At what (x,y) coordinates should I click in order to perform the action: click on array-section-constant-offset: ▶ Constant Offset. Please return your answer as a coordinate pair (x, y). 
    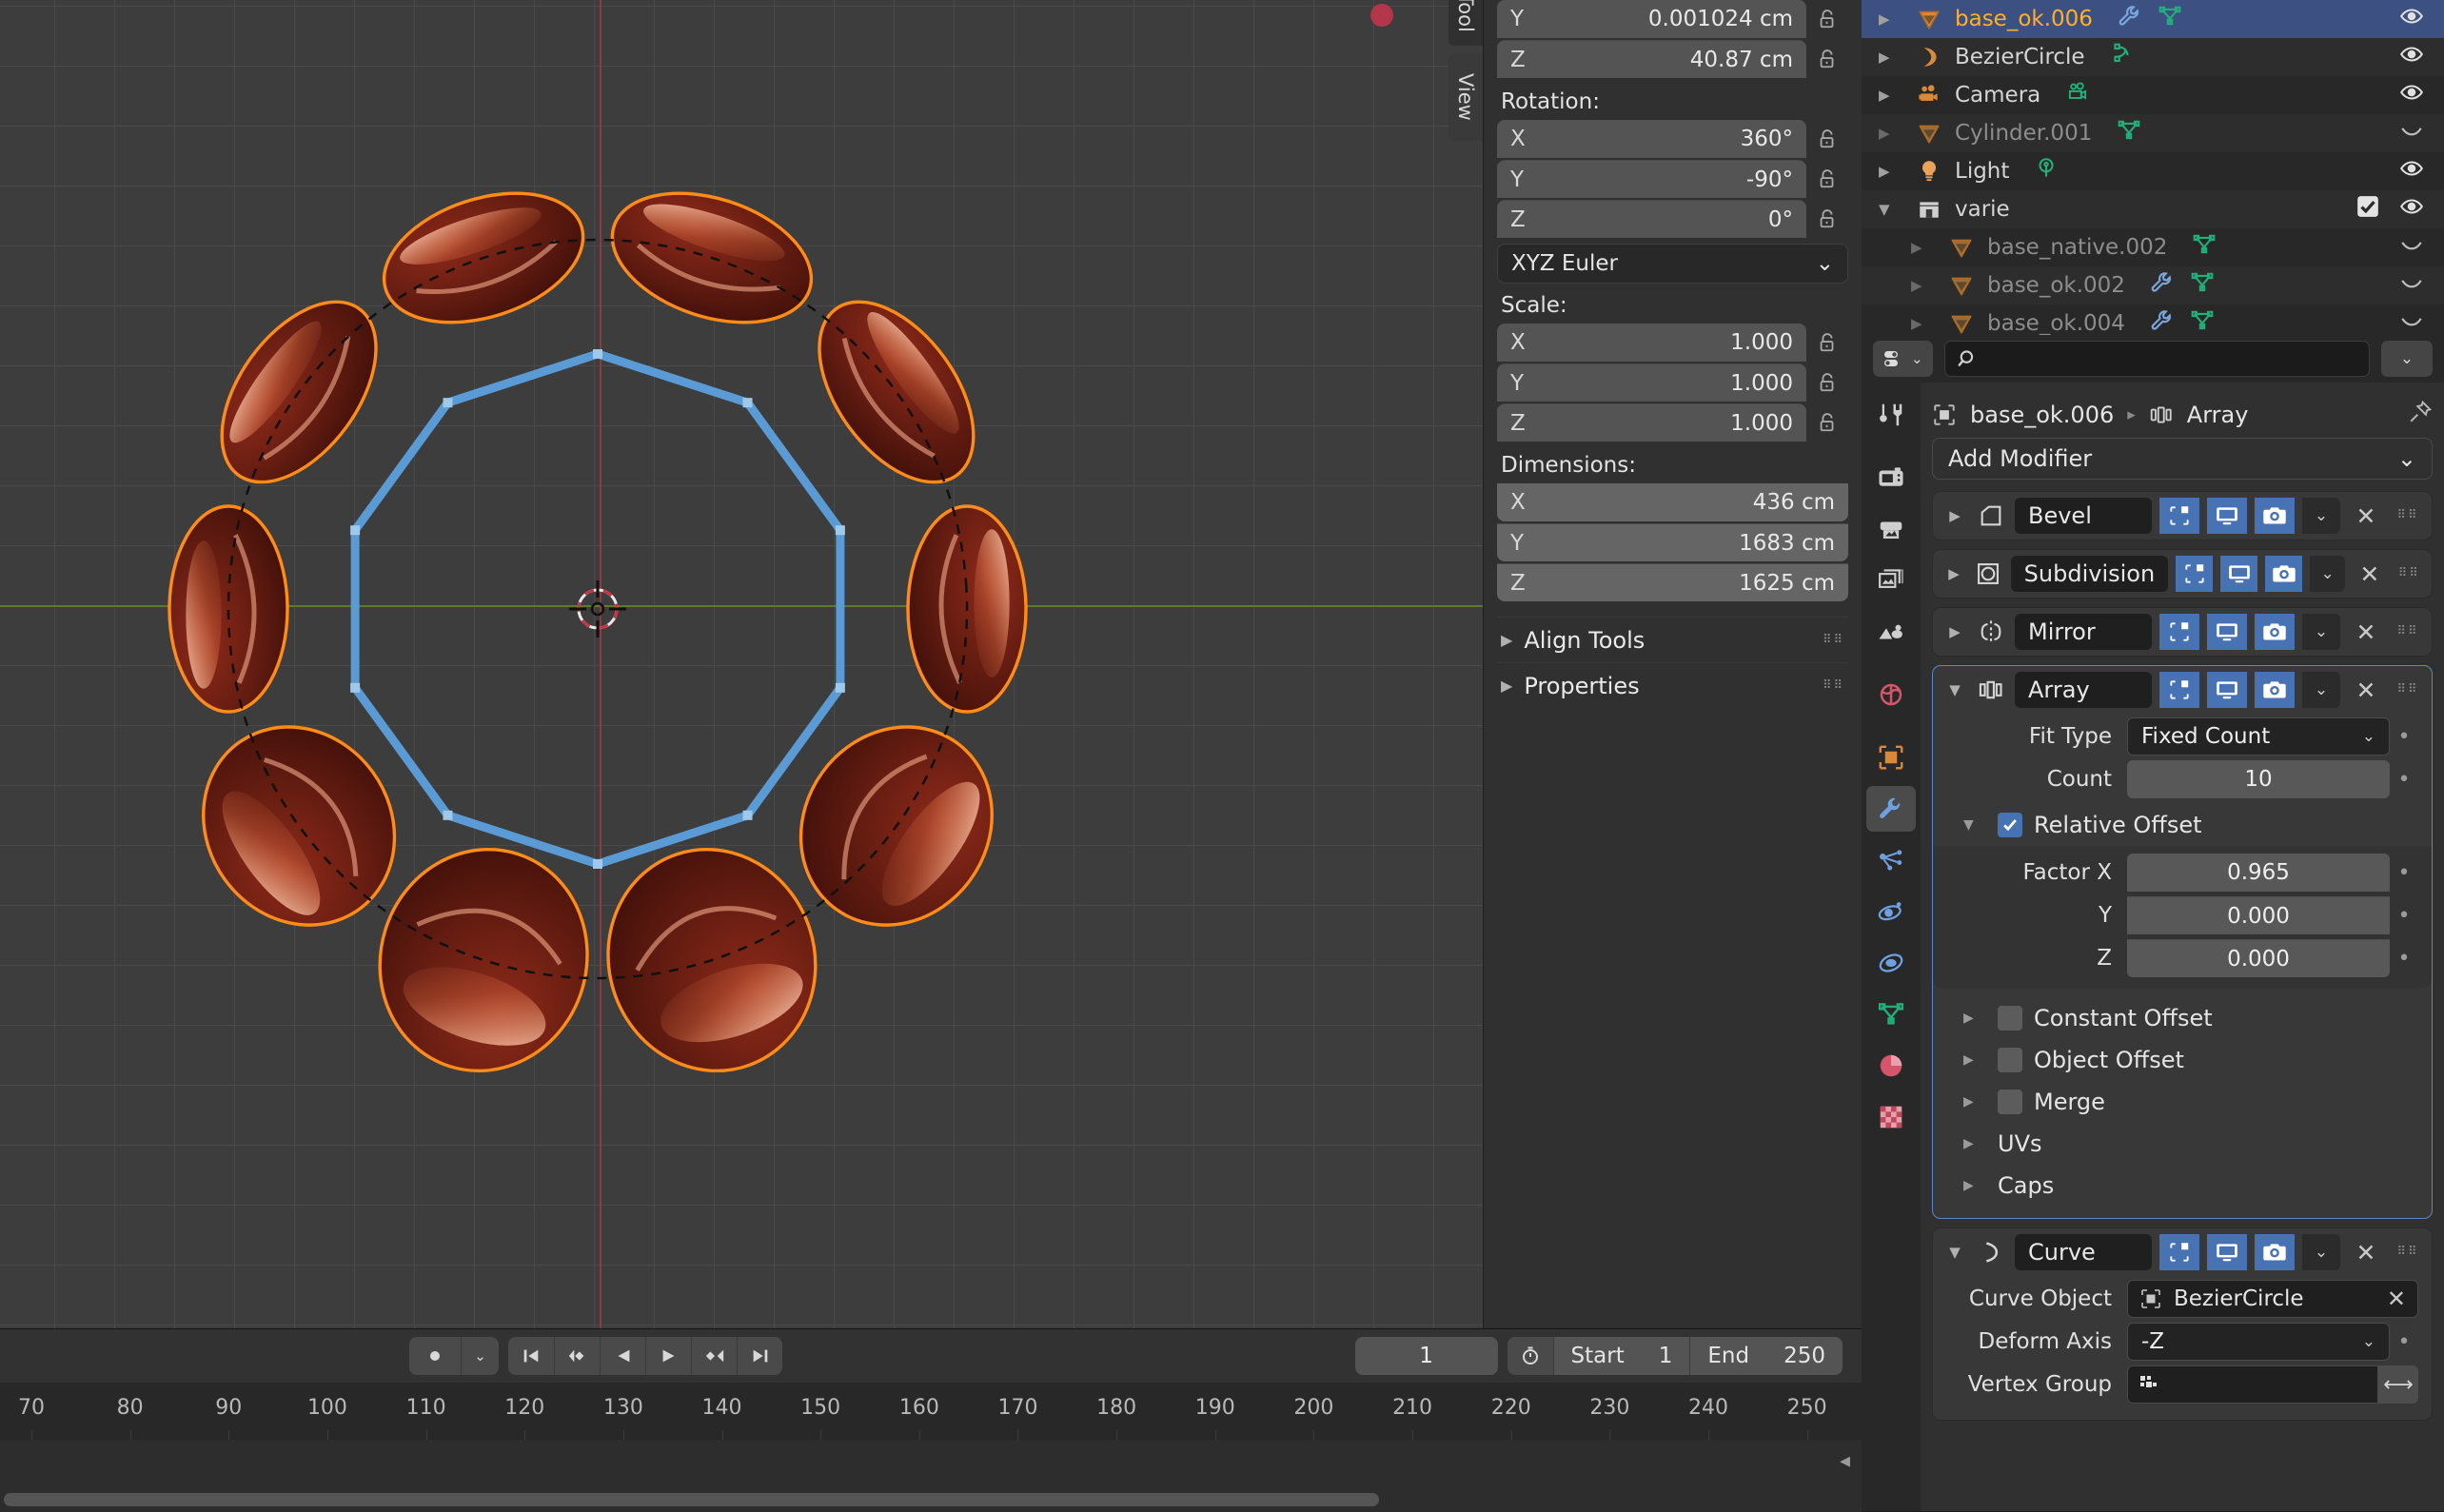
    Looking at the image, I should click on (2182, 1018).